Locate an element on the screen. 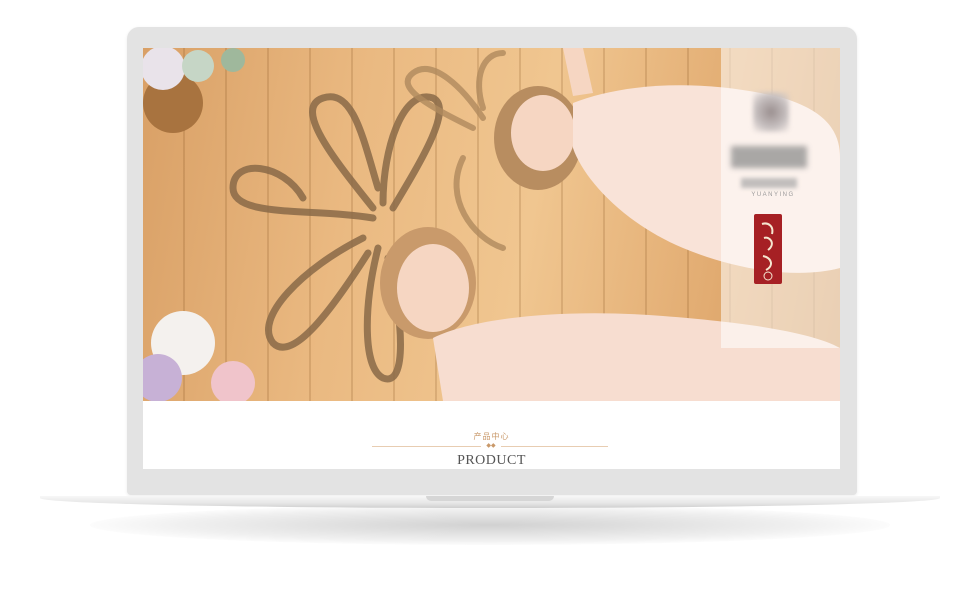 The width and height of the screenshot is (980, 600). laptop-notch is located at coordinates (490, 498).